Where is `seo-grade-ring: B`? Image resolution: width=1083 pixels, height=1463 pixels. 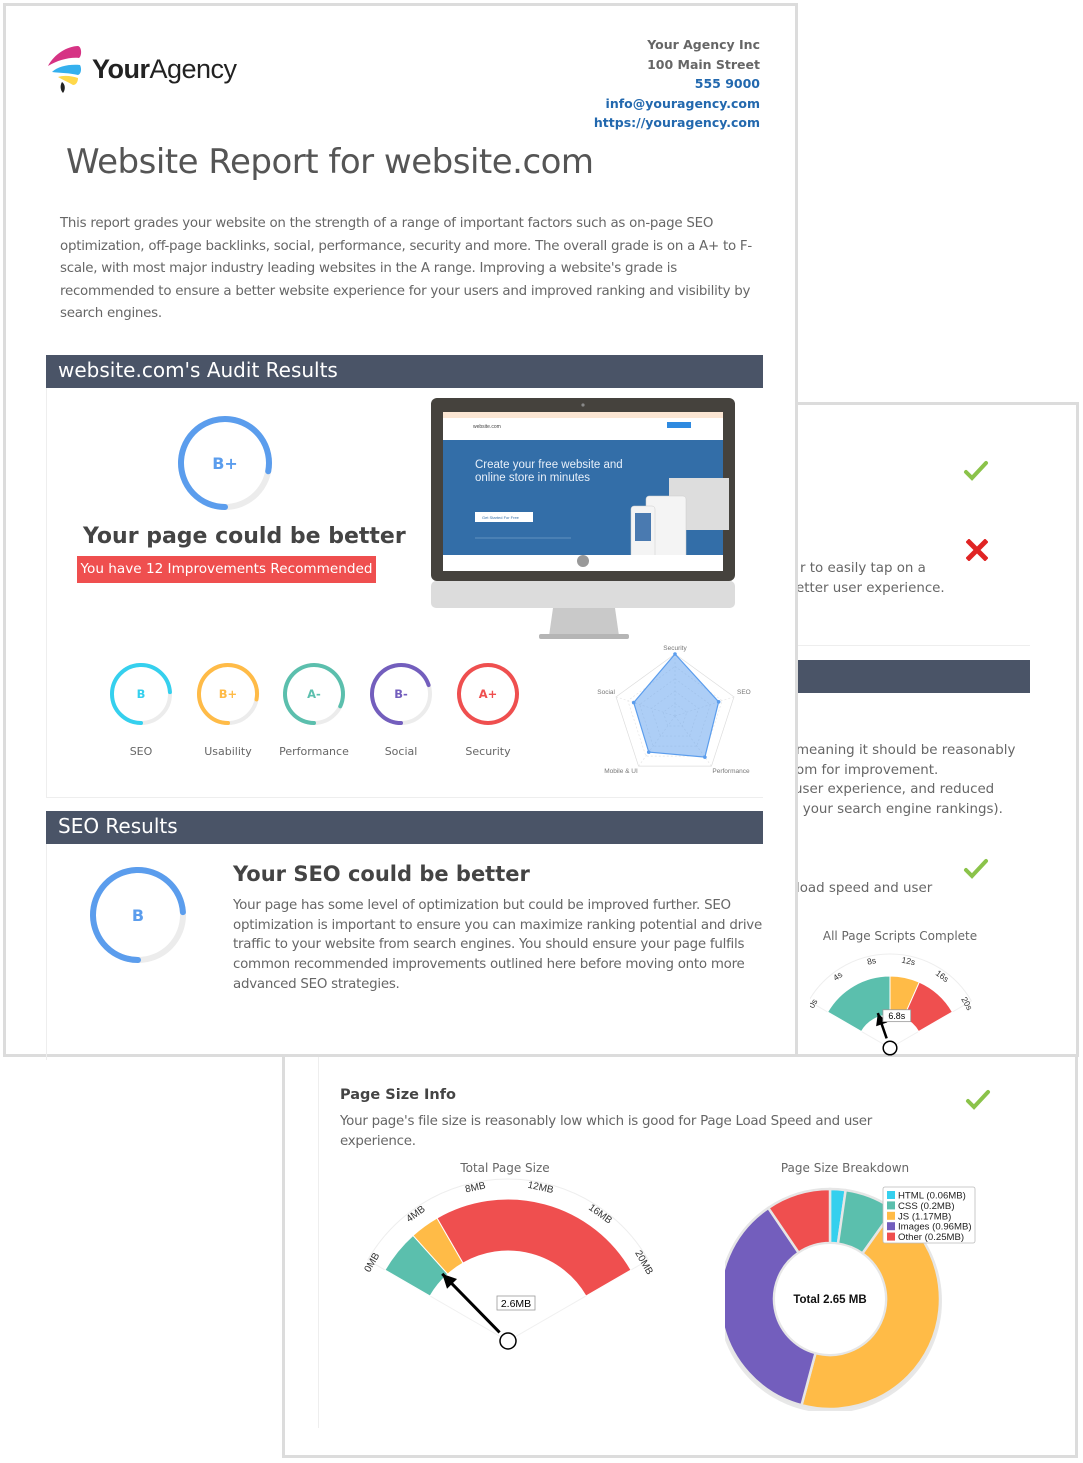
seo-grade-ring: B is located at coordinates (138, 915).